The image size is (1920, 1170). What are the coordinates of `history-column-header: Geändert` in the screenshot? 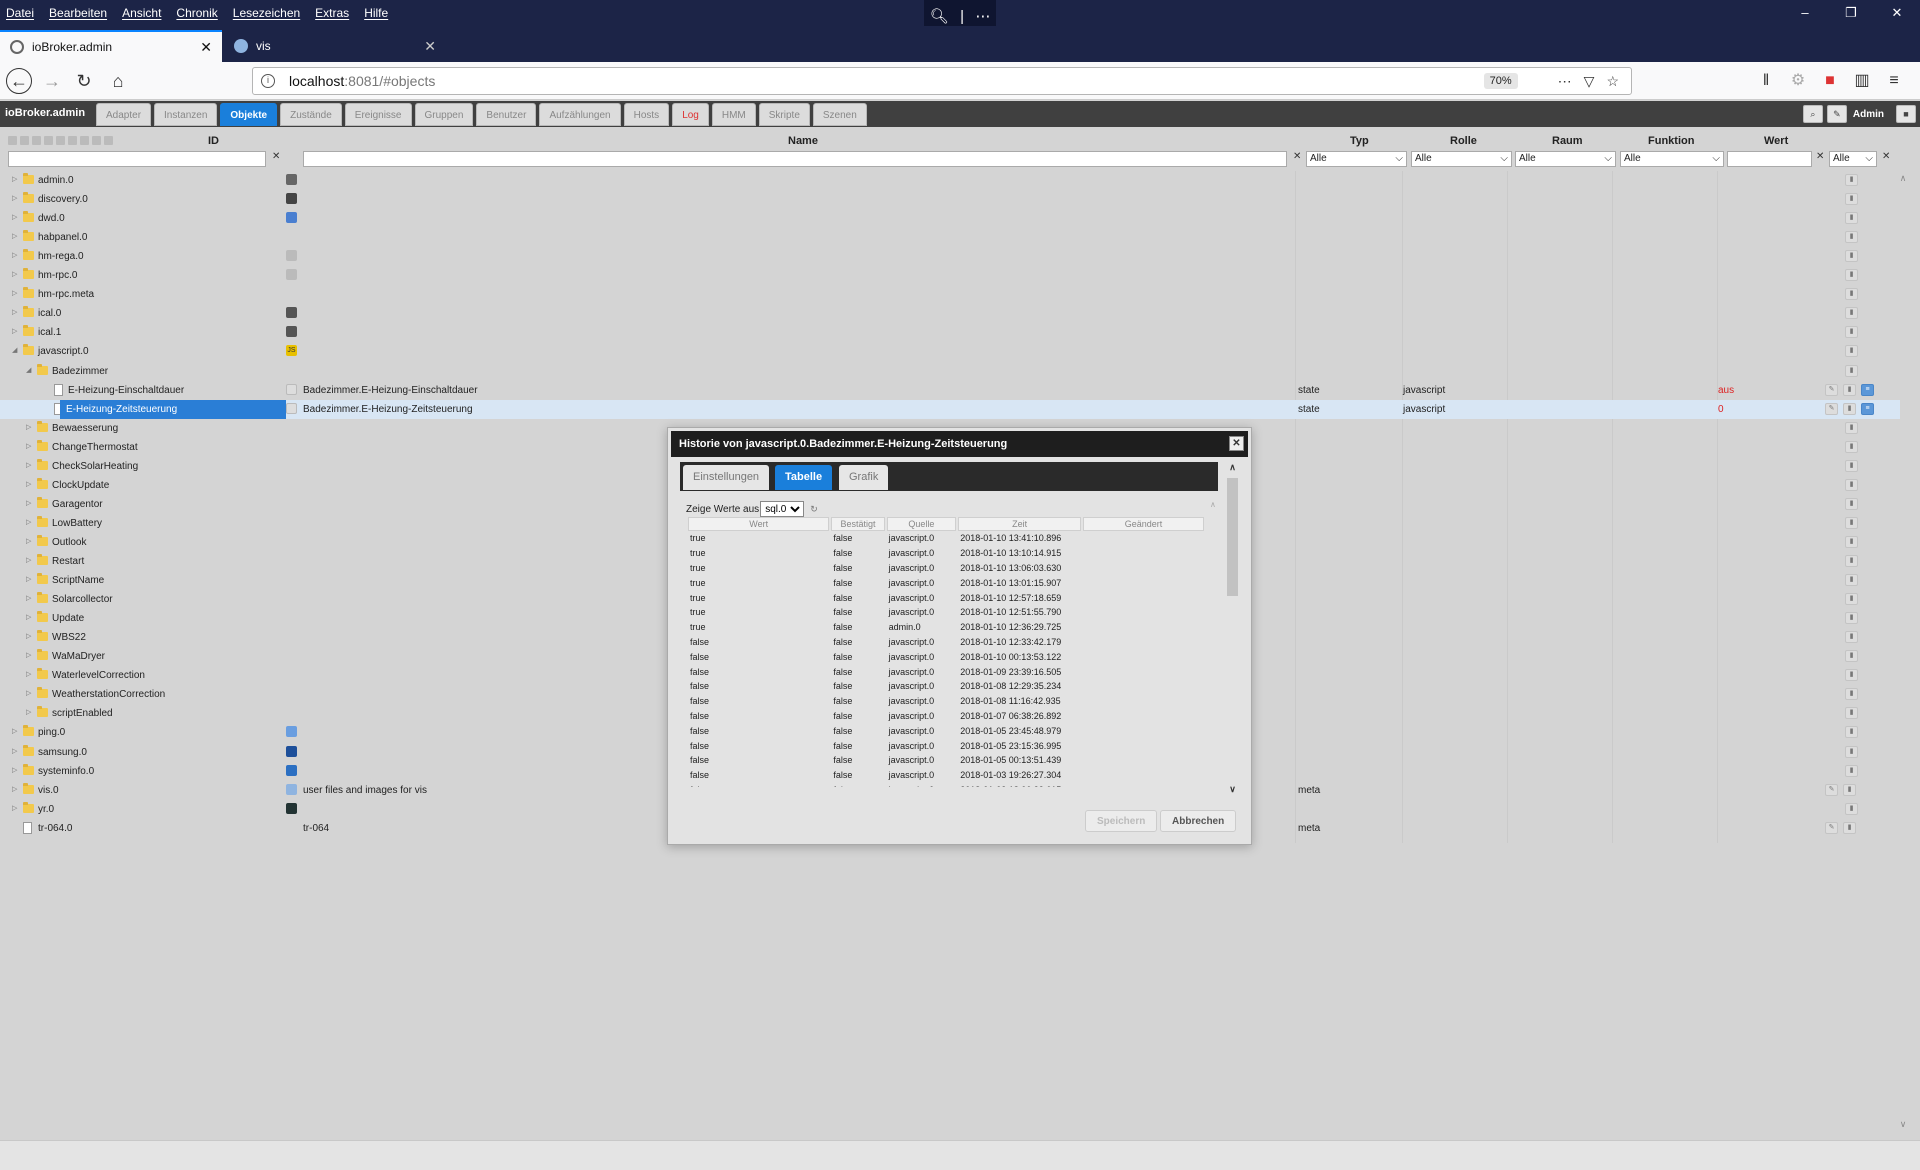 It's located at (1143, 524).